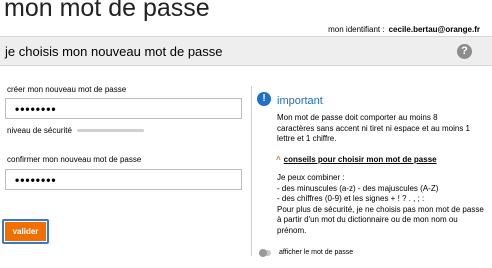 The height and width of the screenshot is (268, 492). I want to click on show-password-toggle, so click(265, 253).